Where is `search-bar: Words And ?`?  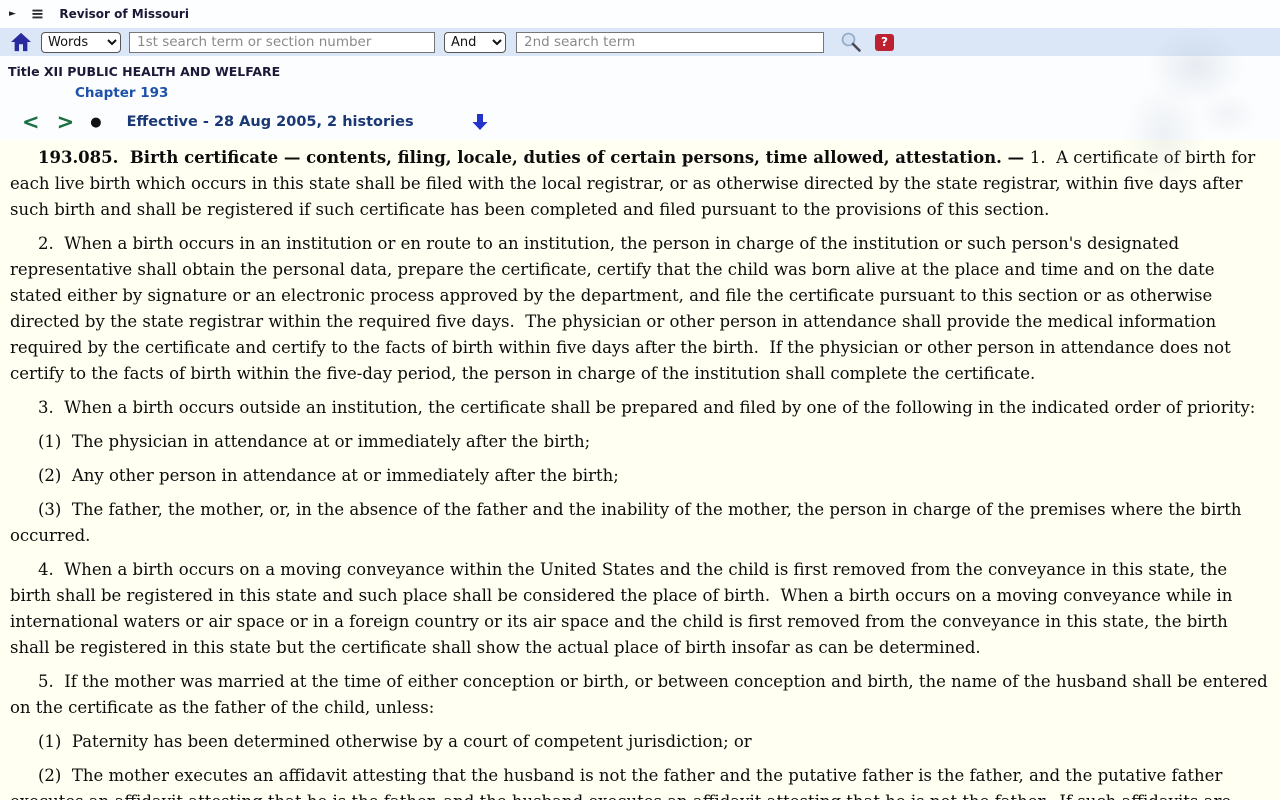
search-bar: Words And ? is located at coordinates (640, 42).